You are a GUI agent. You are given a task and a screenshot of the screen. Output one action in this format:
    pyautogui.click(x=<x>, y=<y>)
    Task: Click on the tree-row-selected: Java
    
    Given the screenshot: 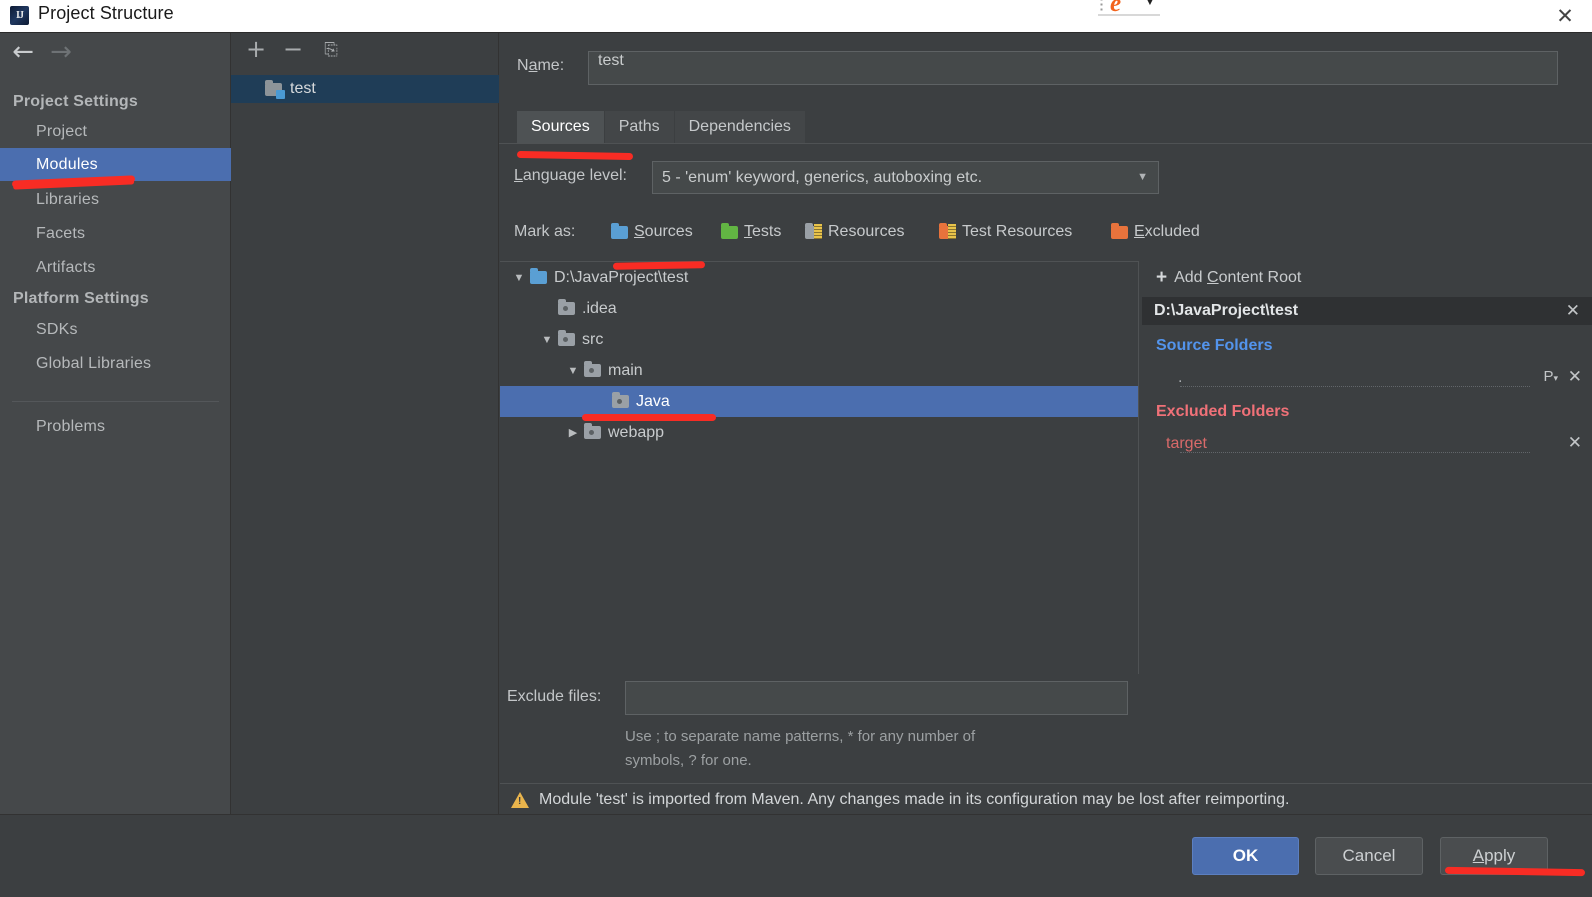 What is the action you would take?
    pyautogui.click(x=819, y=401)
    